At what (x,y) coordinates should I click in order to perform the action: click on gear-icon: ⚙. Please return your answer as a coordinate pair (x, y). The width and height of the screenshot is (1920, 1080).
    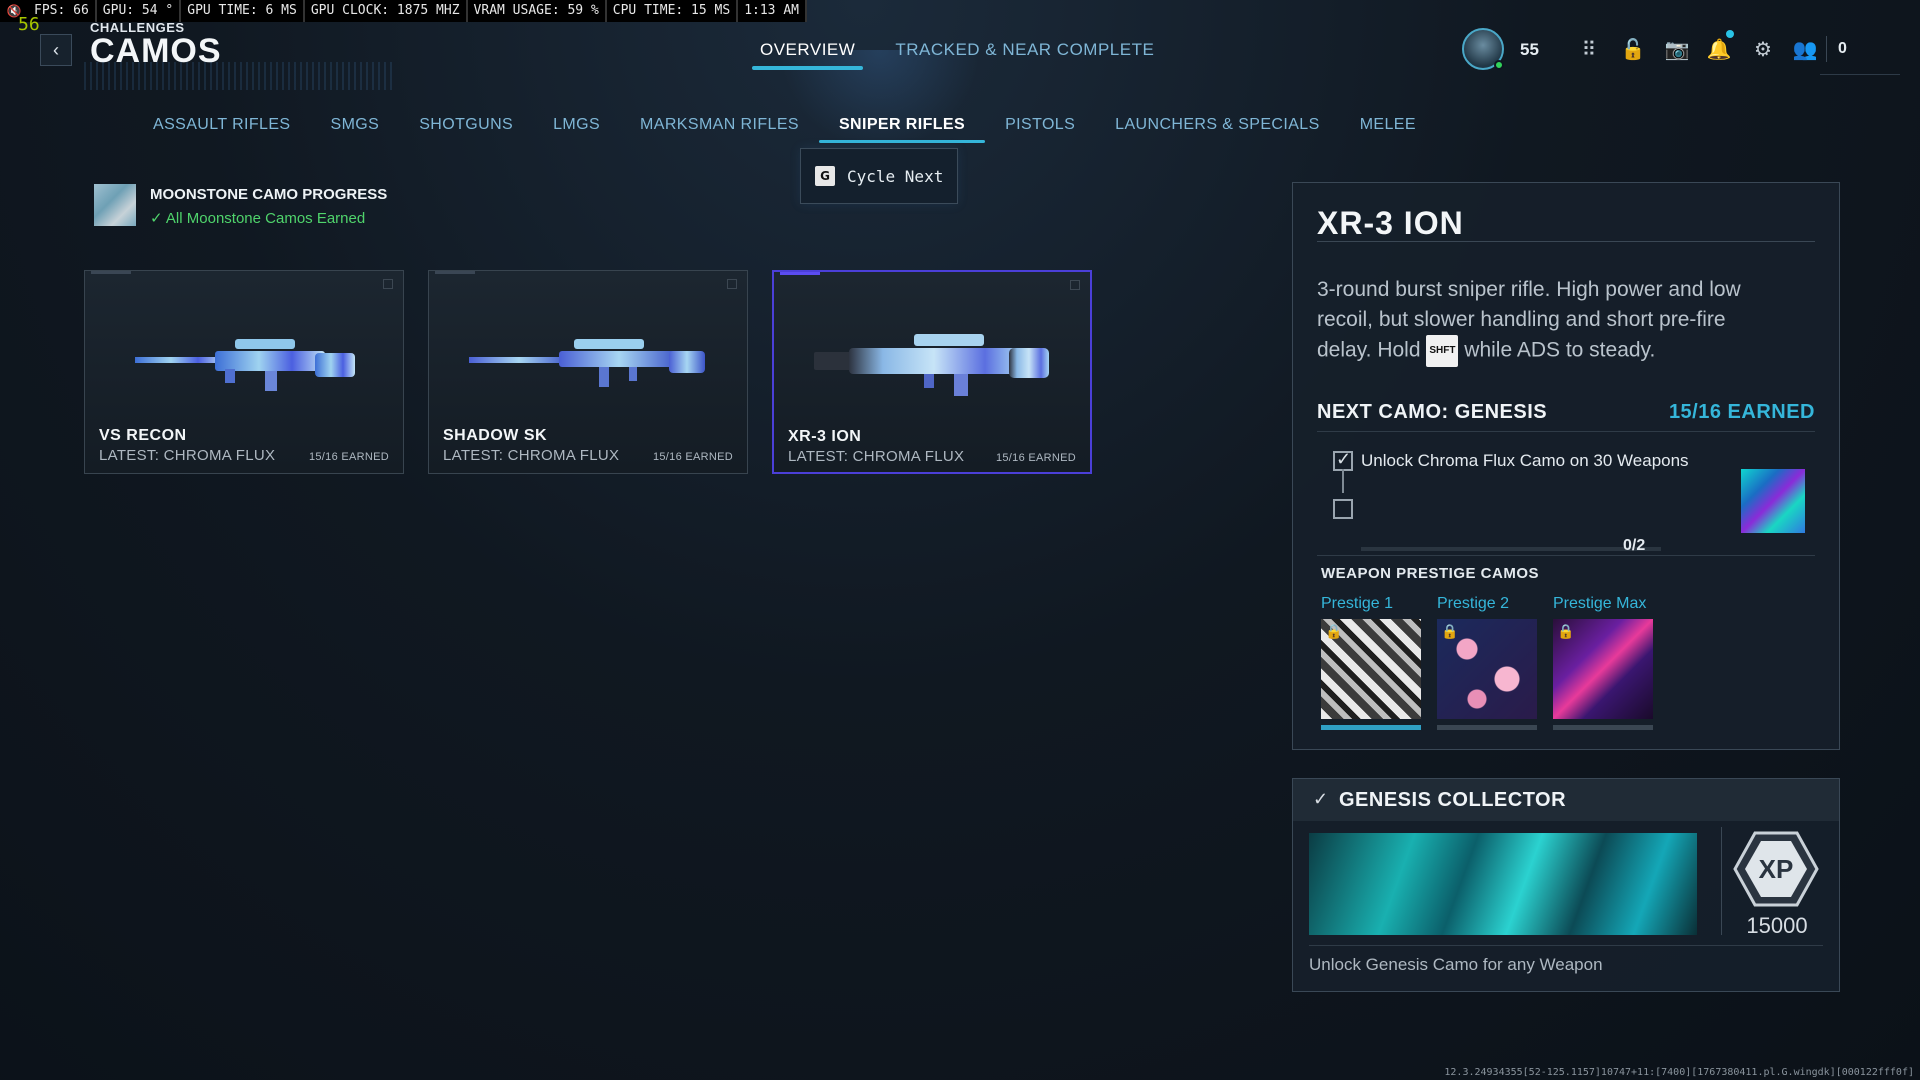
    Looking at the image, I should click on (1763, 49).